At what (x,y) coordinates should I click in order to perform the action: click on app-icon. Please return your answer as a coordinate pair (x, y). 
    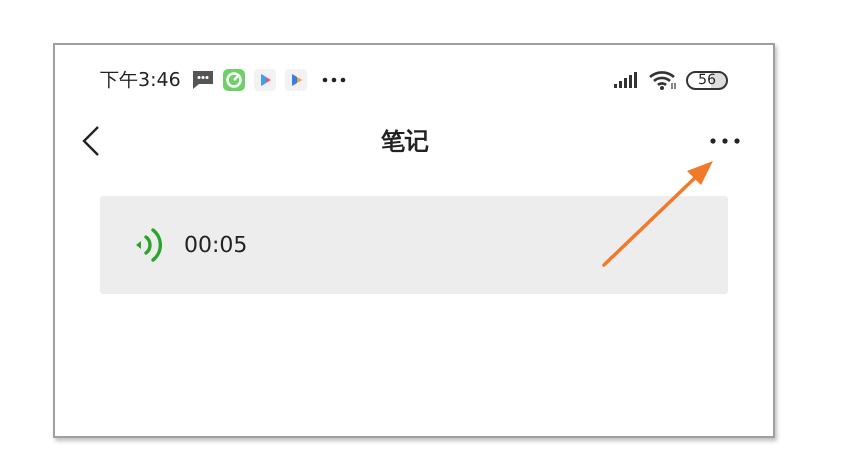
    Looking at the image, I should click on (233, 80).